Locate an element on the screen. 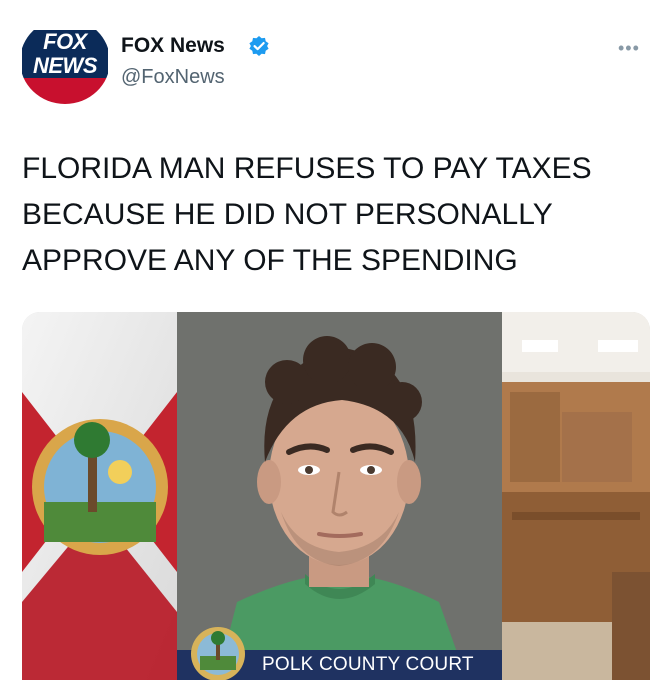 This screenshot has height=680, width=665. more-options-icon: ••• is located at coordinates (629, 48).